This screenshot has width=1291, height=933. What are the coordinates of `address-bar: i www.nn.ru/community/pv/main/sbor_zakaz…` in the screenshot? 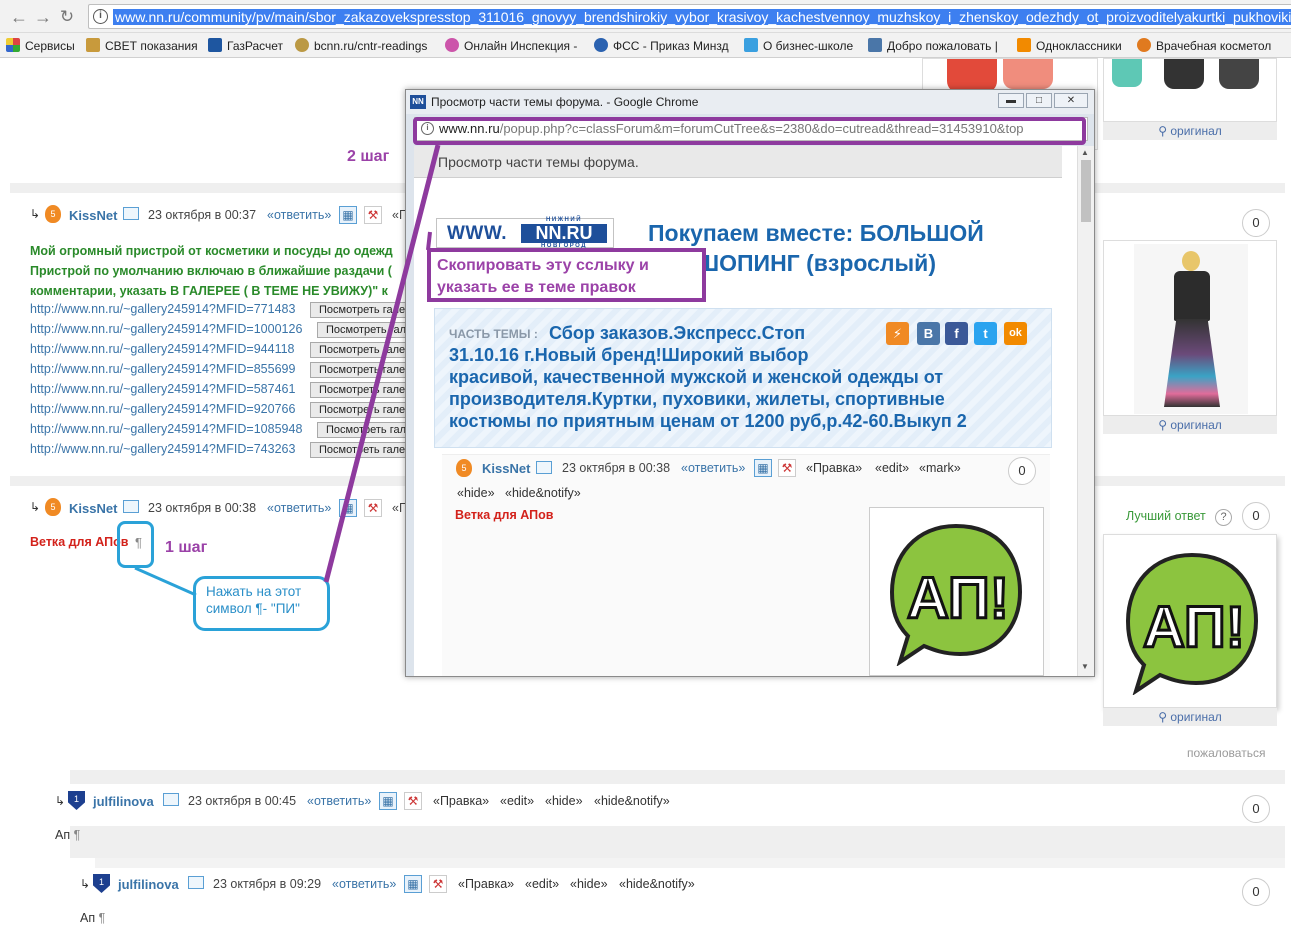 It's located at (689, 16).